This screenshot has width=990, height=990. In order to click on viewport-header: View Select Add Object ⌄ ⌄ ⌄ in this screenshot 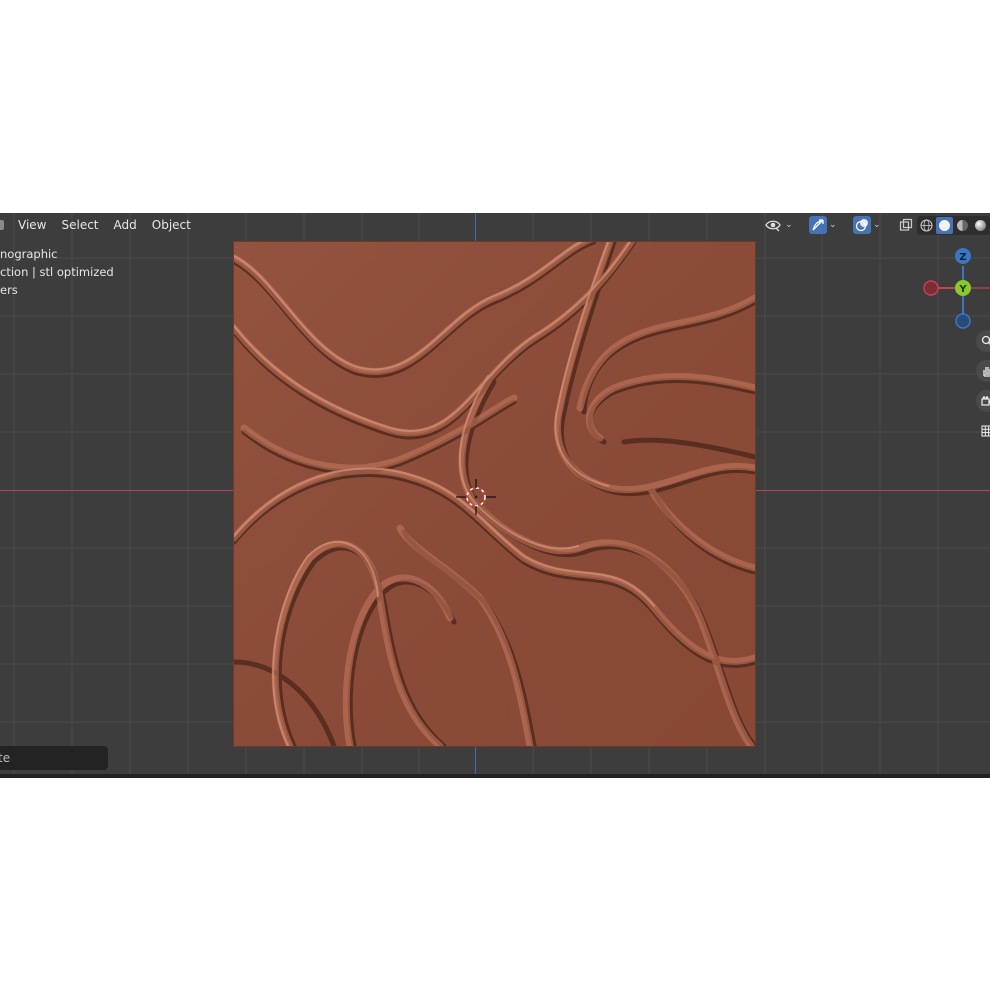, I will do `click(495, 225)`.